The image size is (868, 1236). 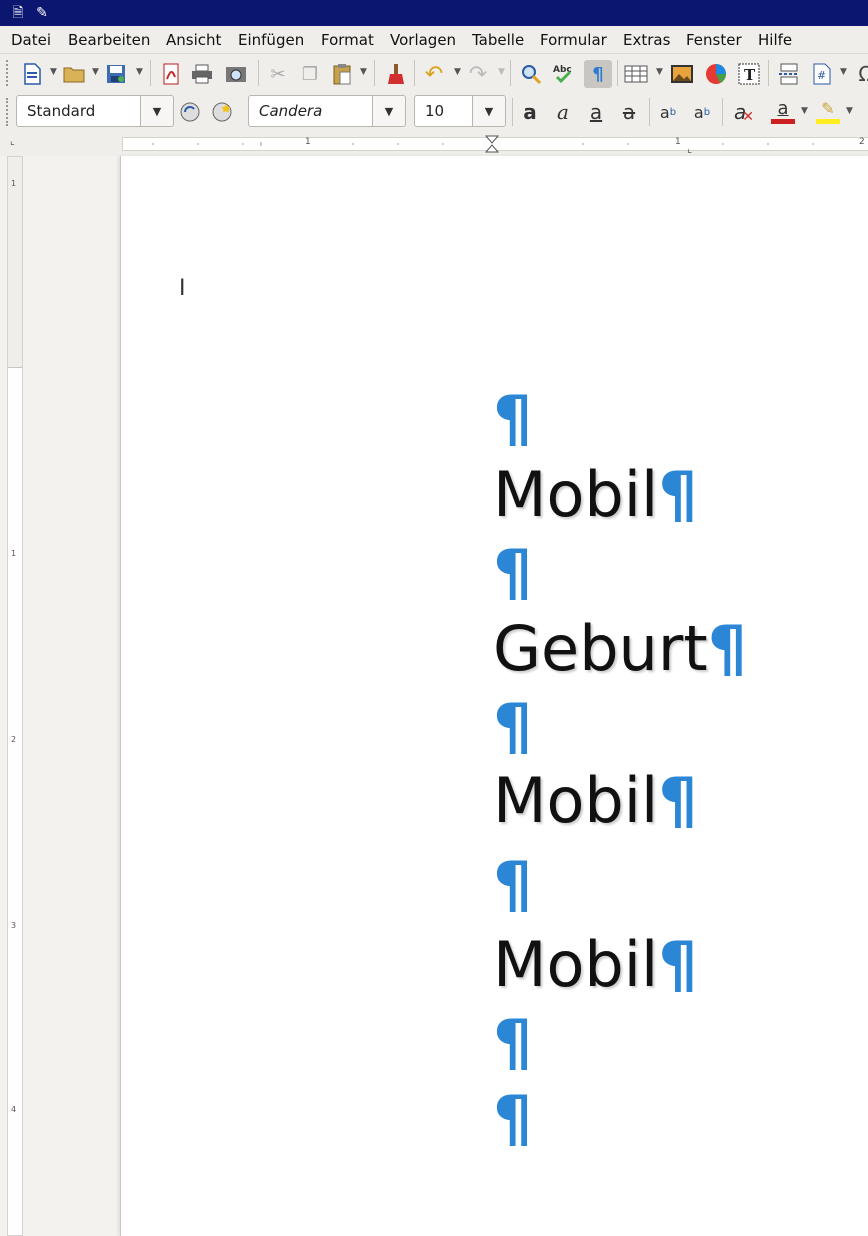 I want to click on menu-hilfe: Hilfe, so click(x=775, y=40).